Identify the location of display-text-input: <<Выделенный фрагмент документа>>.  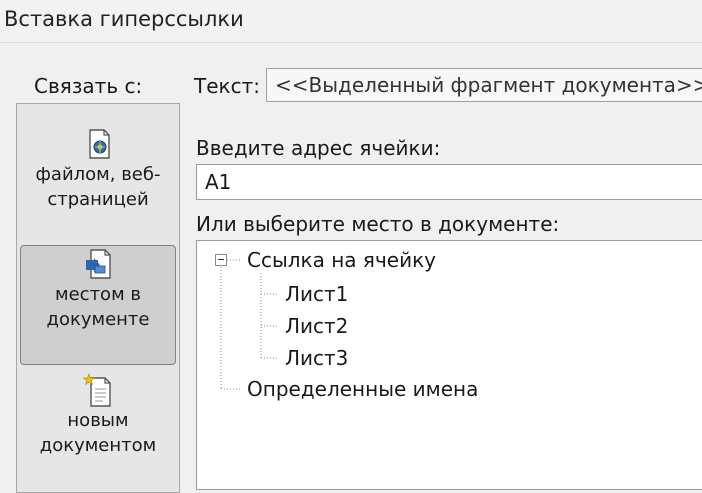
(484, 85).